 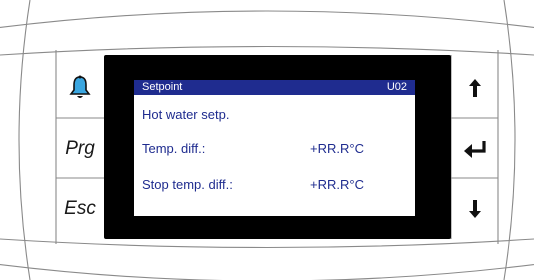 I want to click on hot-water-setpoint-label: Hot water setp., so click(x=186, y=114).